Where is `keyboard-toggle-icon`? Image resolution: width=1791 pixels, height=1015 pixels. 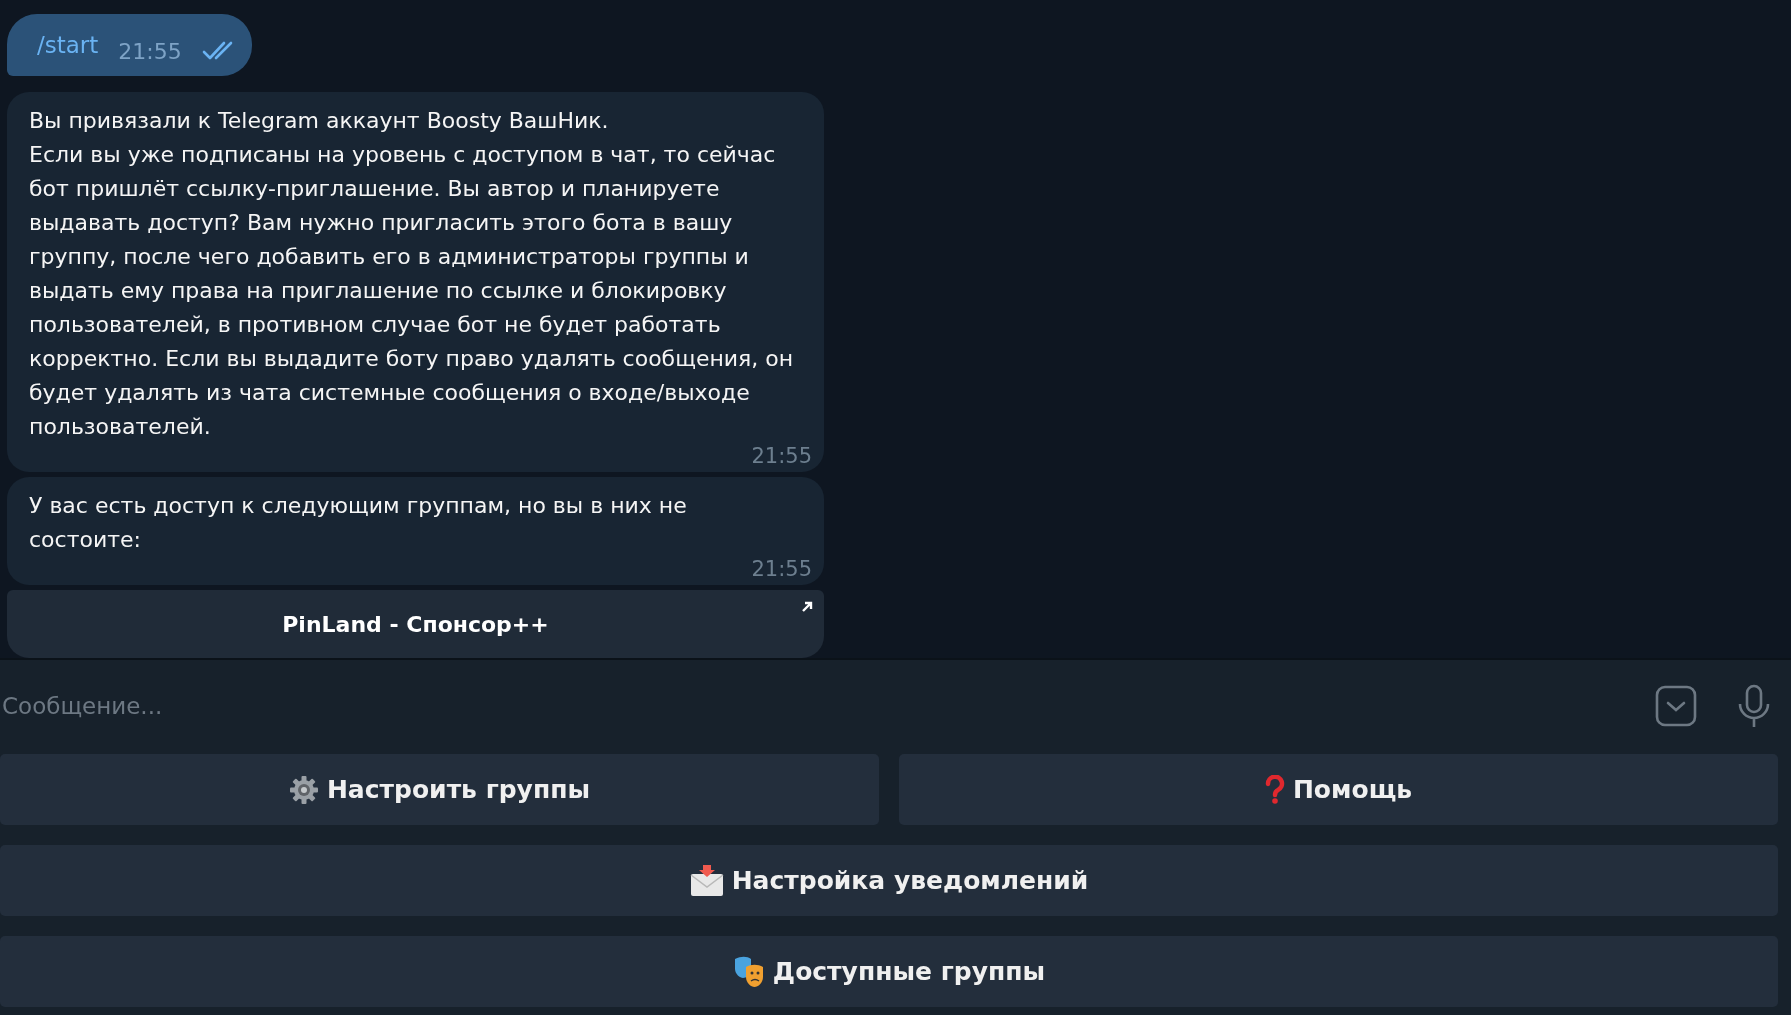 keyboard-toggle-icon is located at coordinates (1676, 706).